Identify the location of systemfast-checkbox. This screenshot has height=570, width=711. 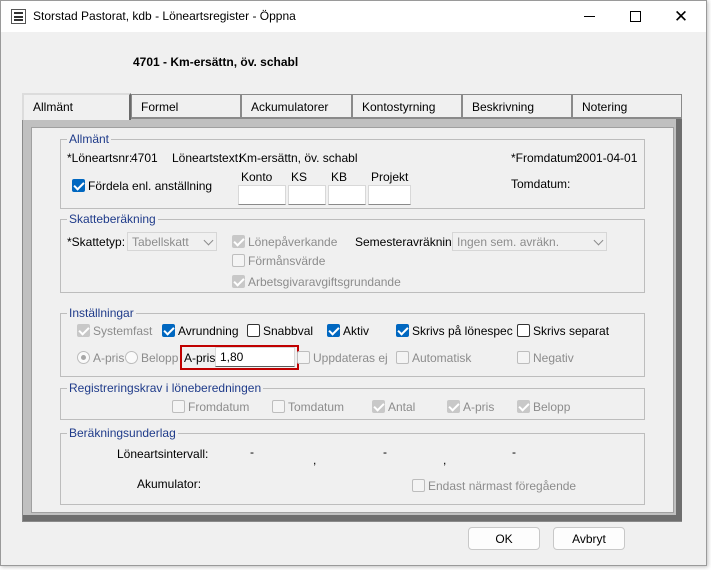
(83, 330).